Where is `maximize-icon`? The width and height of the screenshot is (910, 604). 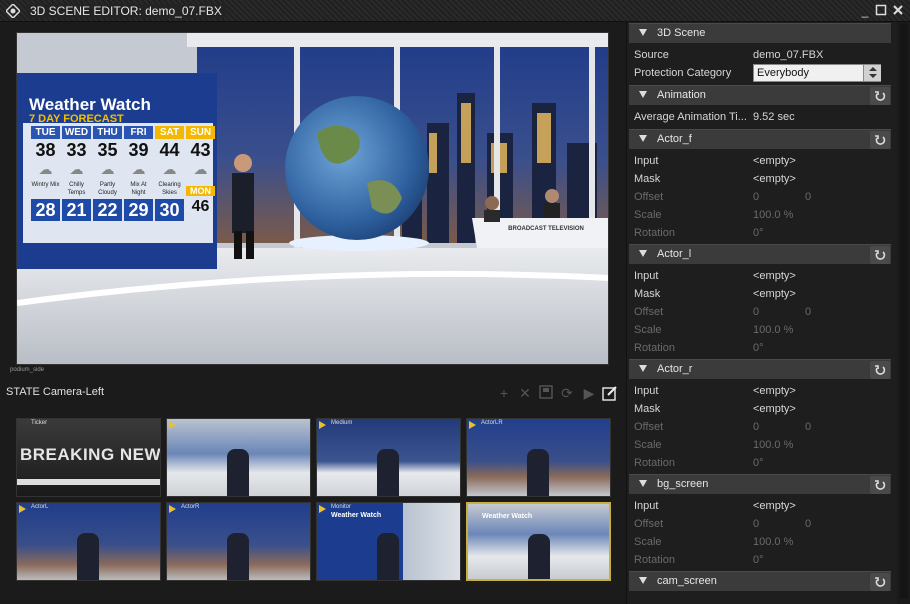 maximize-icon is located at coordinates (881, 11).